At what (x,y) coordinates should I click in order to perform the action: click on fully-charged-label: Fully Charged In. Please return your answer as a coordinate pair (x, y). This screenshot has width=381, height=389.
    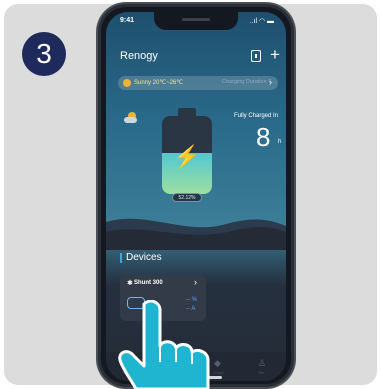
    Looking at the image, I should click on (256, 116).